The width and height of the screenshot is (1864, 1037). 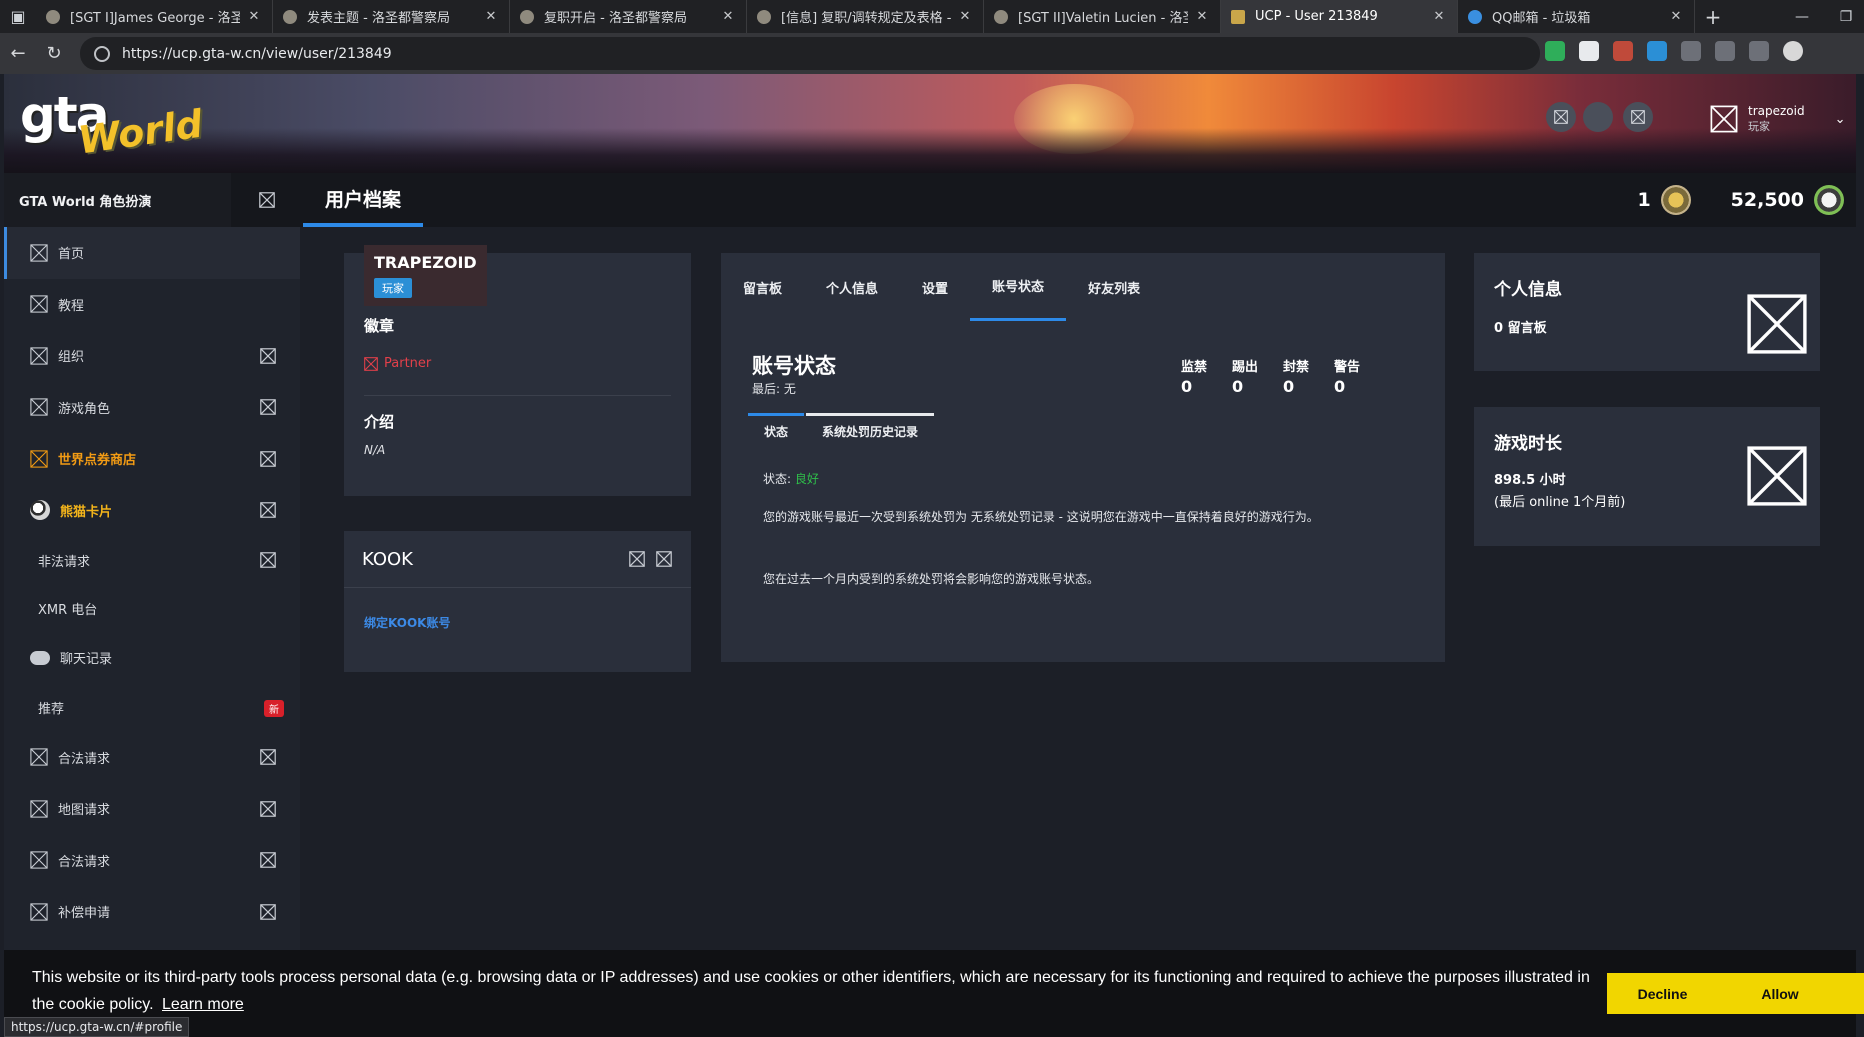 I want to click on sidebar-toggle-icon, so click(x=267, y=200).